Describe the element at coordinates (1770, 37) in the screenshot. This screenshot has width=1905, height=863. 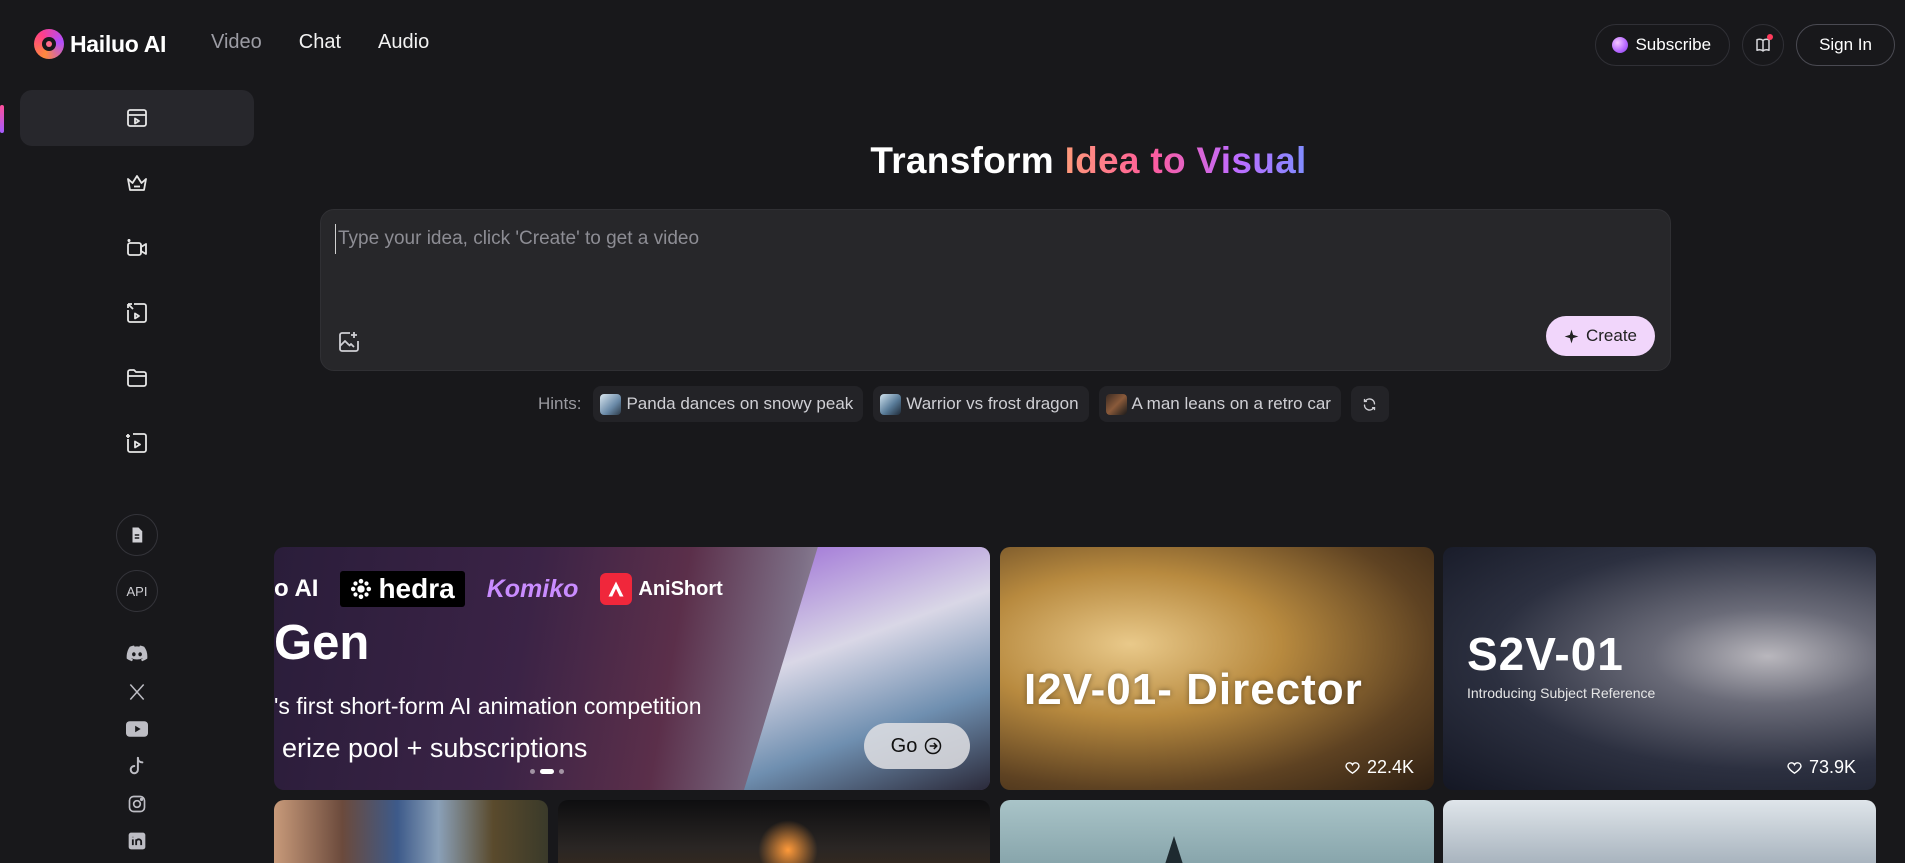
I see `notification-dot` at that location.